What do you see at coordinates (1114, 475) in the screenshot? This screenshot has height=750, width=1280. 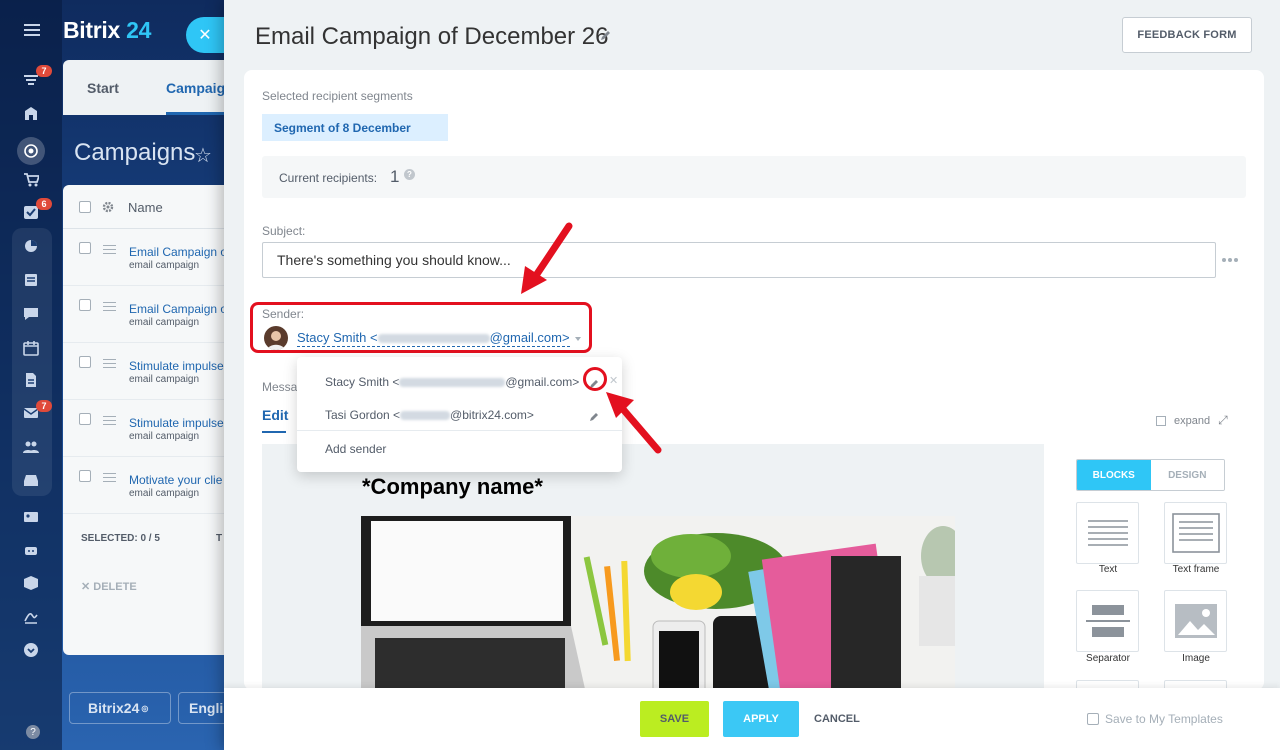 I see `tab-blocks: BLOCKS` at bounding box center [1114, 475].